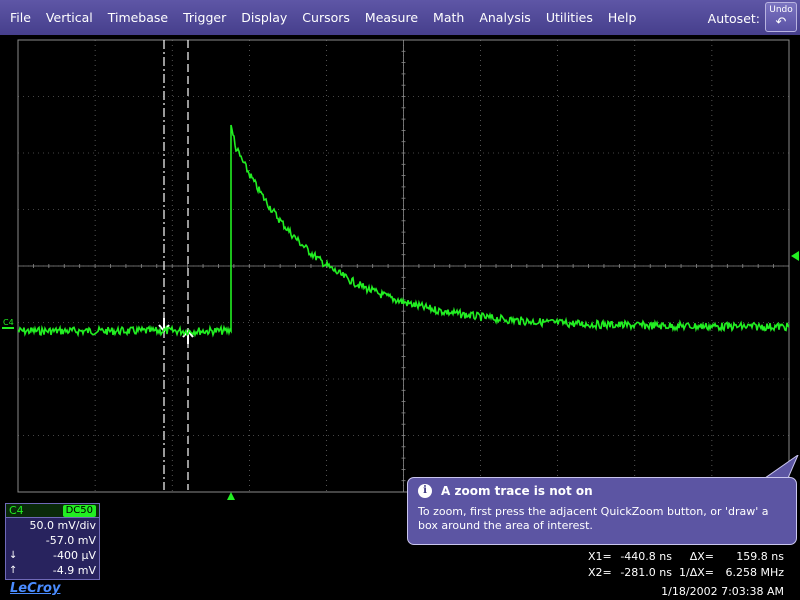 This screenshot has width=800, height=600. What do you see at coordinates (696, 572) in the screenshot?
I see `inv-dx-label: 1/ΔX=` at bounding box center [696, 572].